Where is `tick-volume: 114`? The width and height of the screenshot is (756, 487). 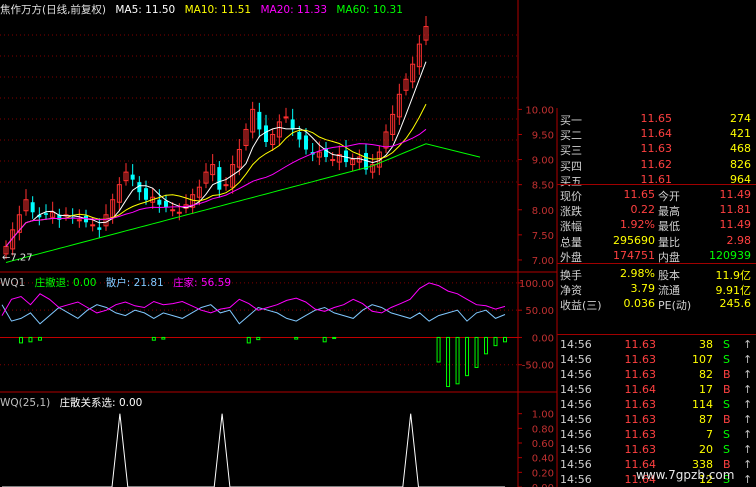
tick-volume: 114 is located at coordinates (702, 404).